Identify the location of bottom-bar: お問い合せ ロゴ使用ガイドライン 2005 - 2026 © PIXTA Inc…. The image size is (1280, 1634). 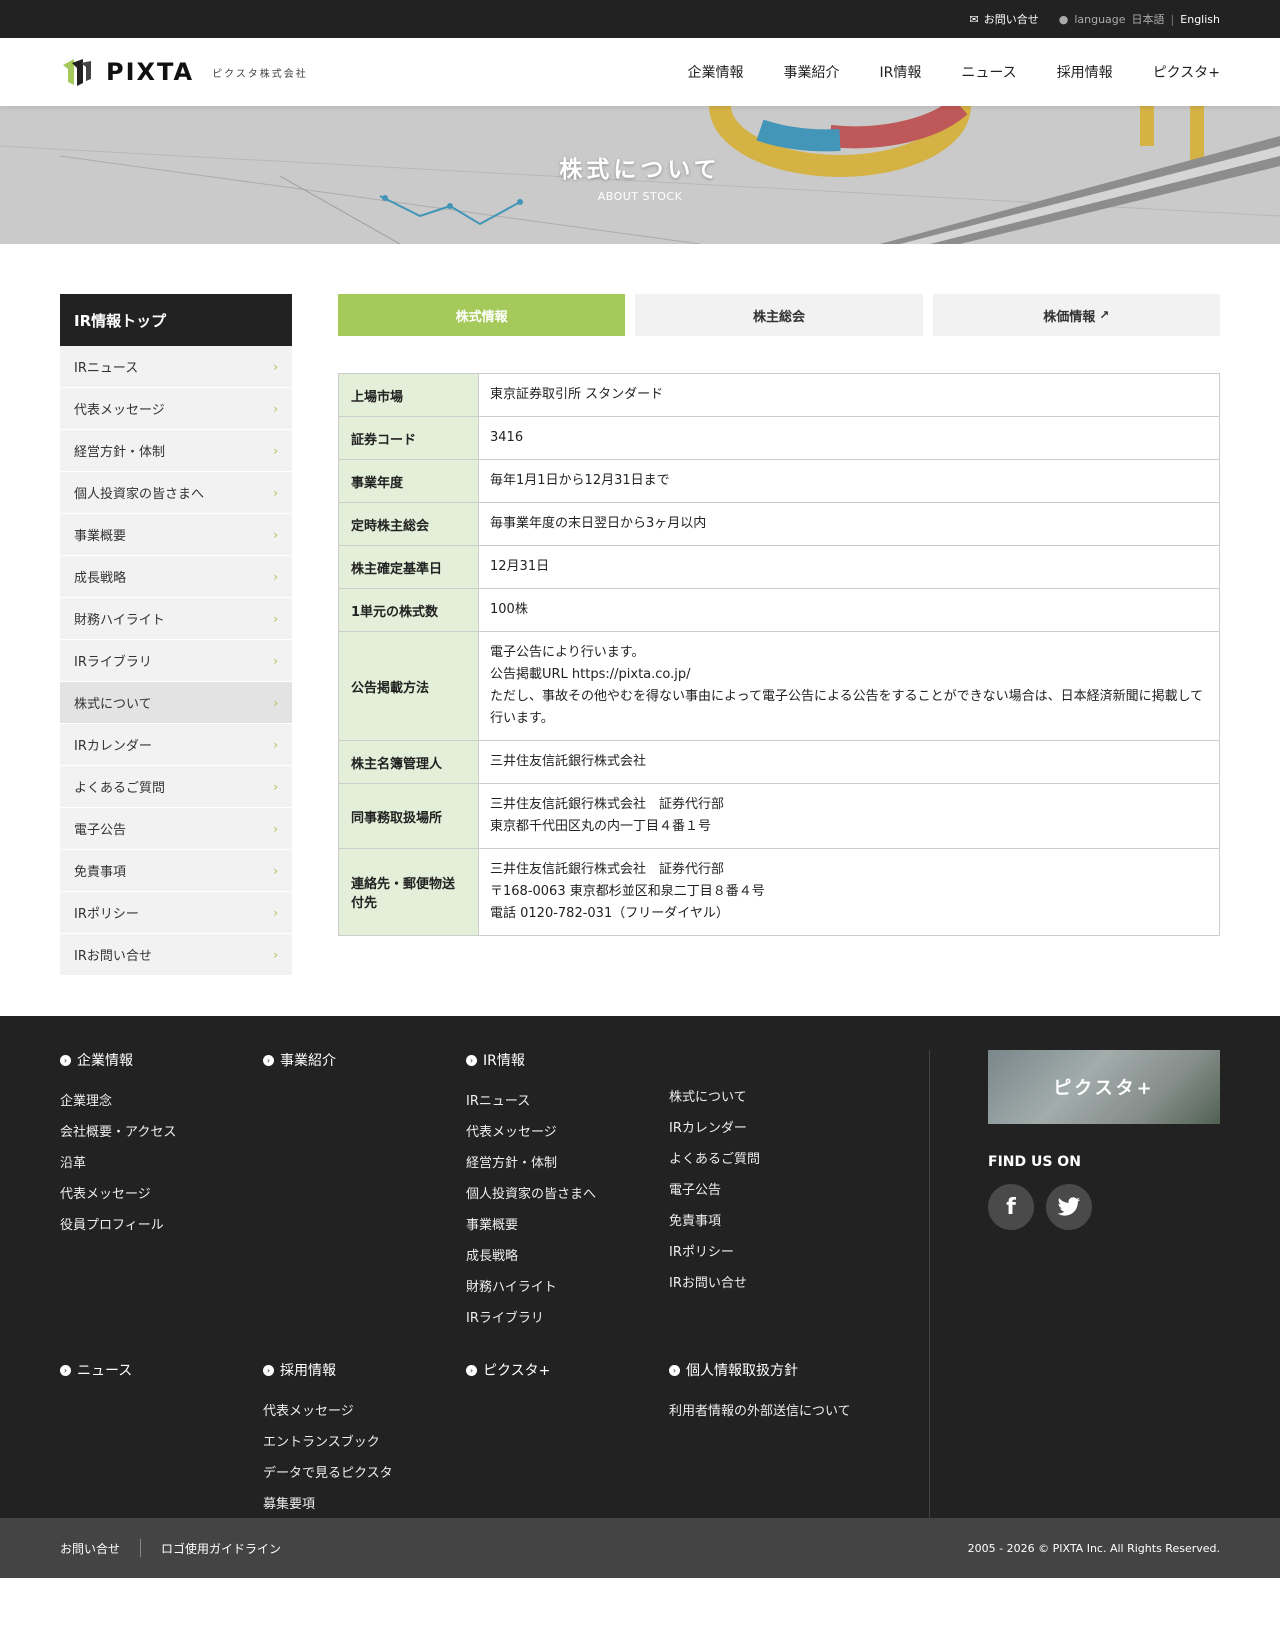
(640, 1548).